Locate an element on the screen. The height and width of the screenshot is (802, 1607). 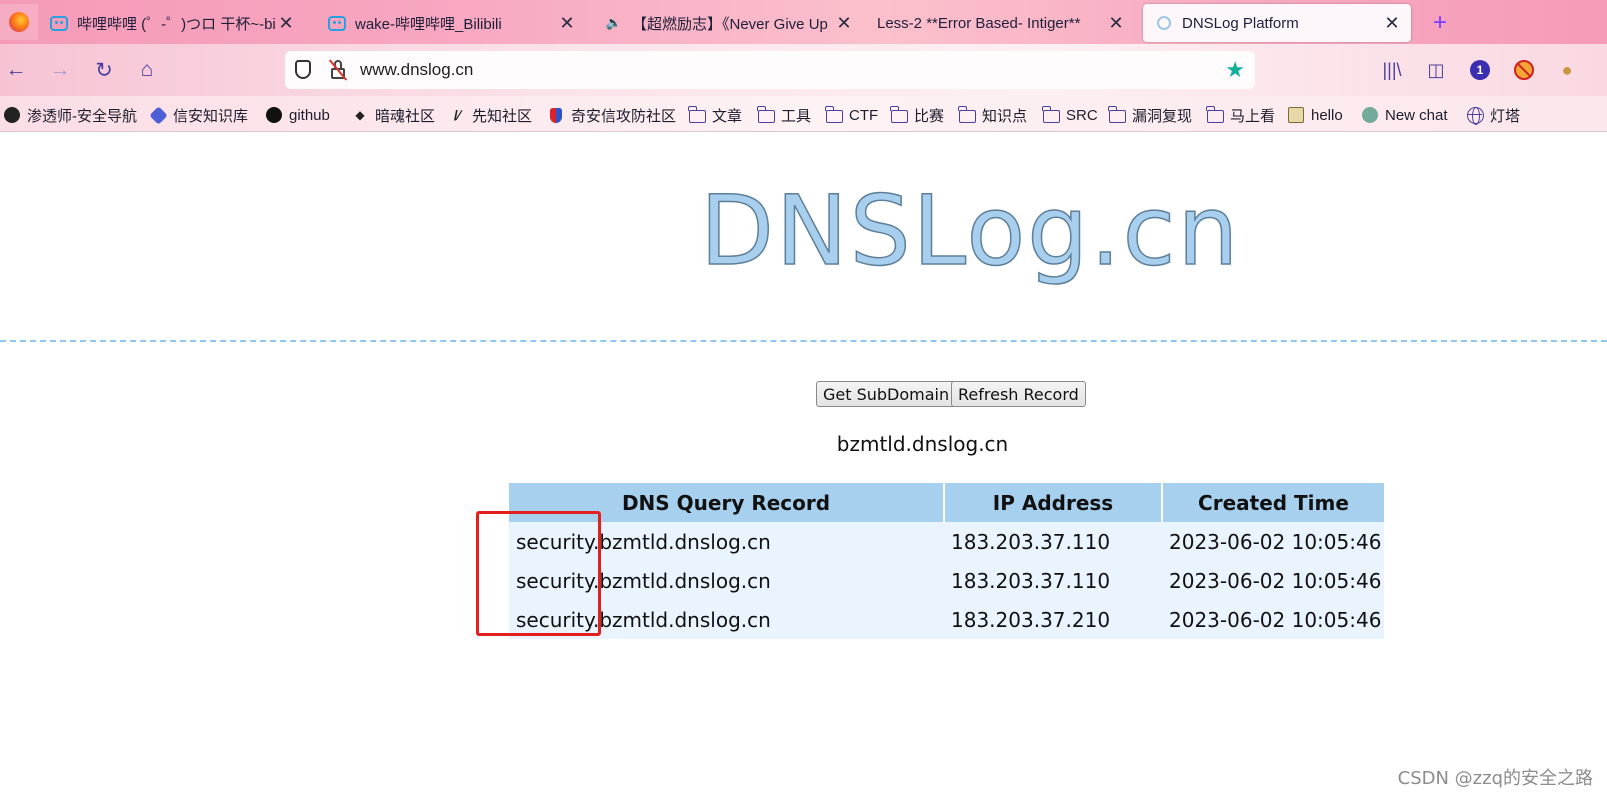
red-annotation-box is located at coordinates (538, 573).